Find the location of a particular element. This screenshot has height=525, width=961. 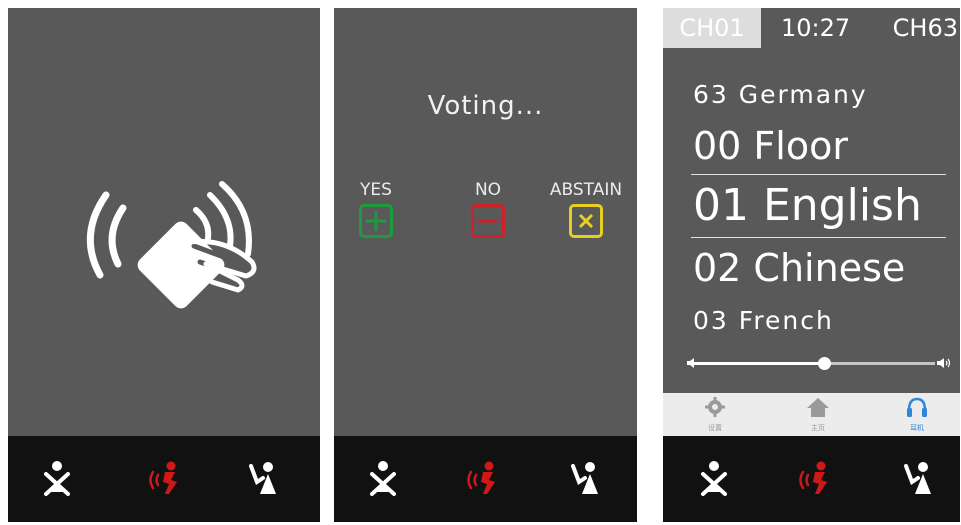

volume-slider-fill is located at coordinates (758, 363).